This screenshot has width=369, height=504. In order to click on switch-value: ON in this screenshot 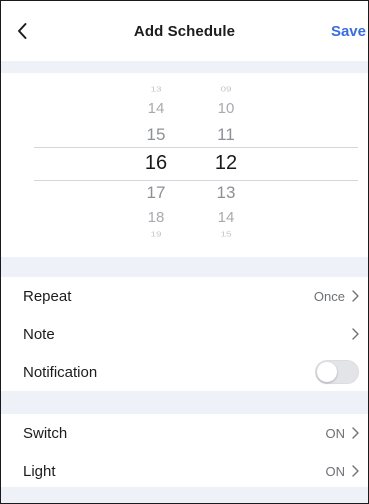, I will do `click(335, 433)`.